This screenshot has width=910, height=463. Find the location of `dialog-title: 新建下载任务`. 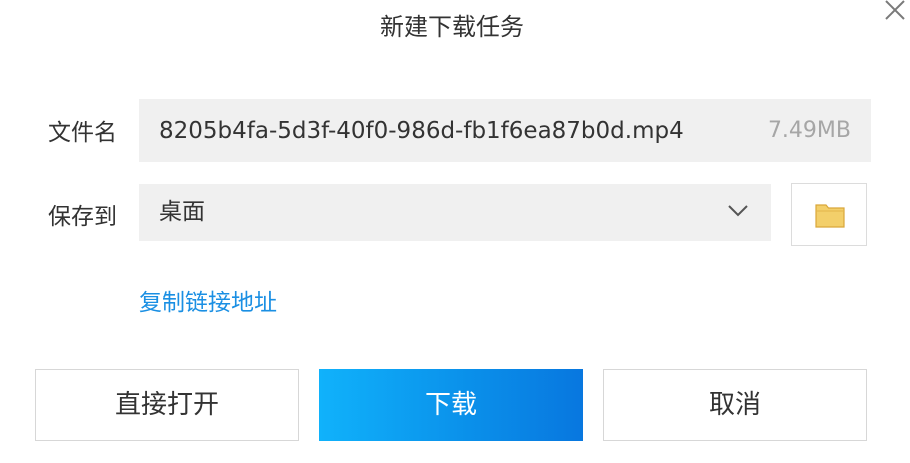

dialog-title: 新建下载任务 is located at coordinates (452, 27).